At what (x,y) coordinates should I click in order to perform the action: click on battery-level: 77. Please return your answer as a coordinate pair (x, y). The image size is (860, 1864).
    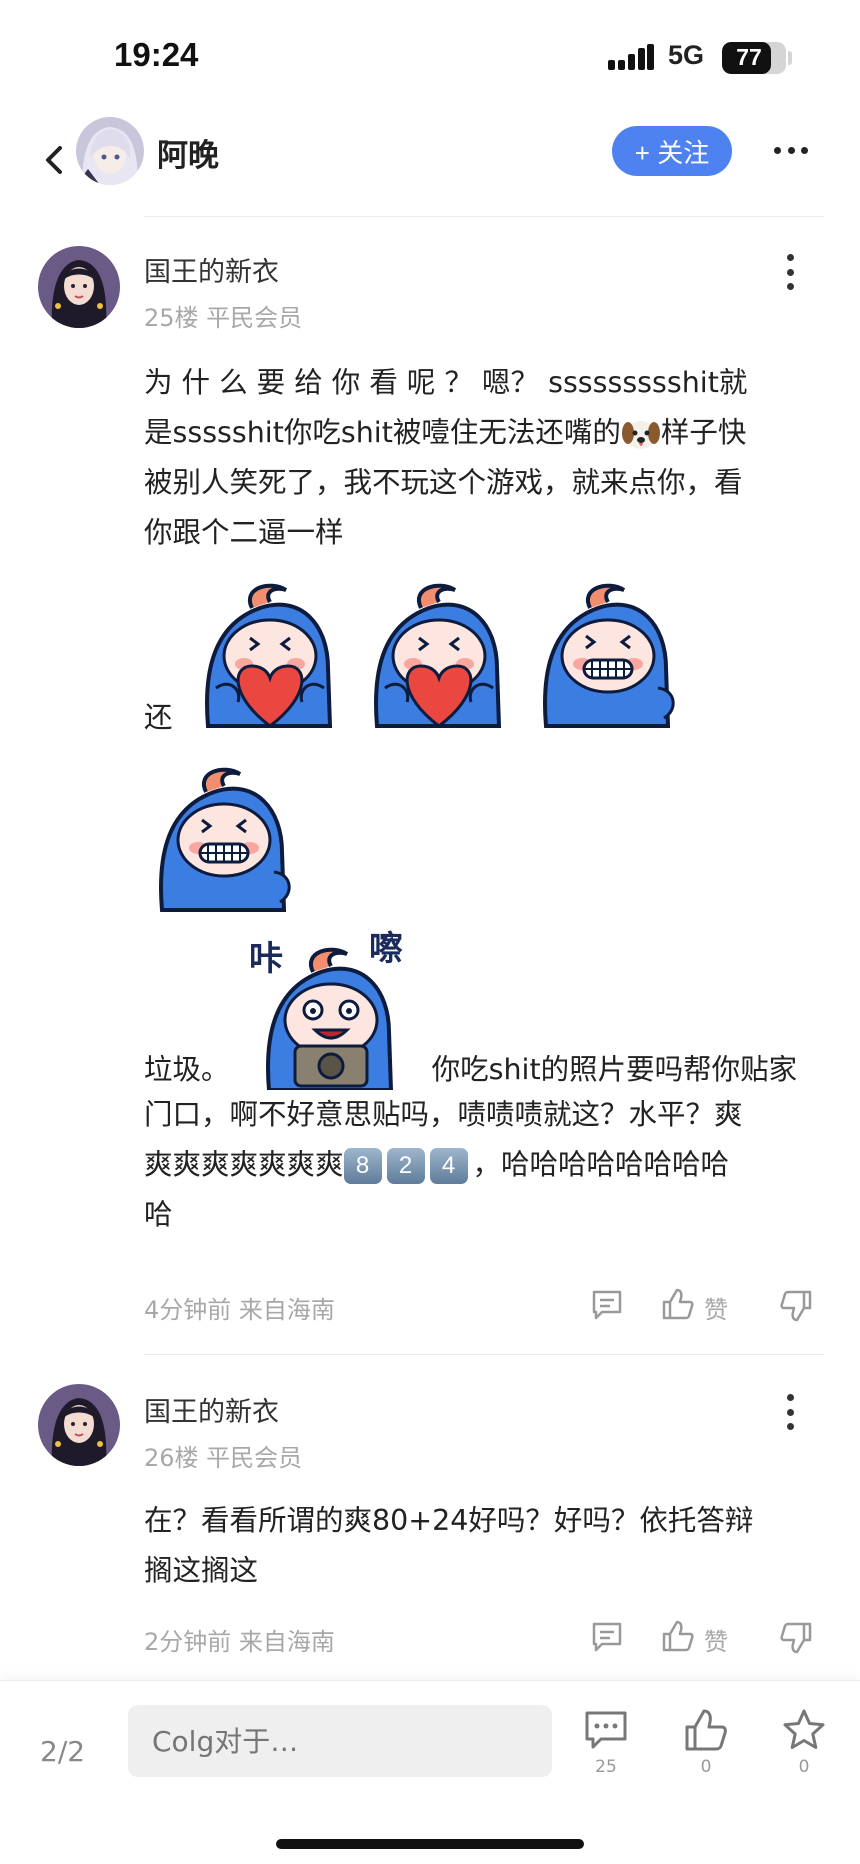
    Looking at the image, I should click on (749, 57).